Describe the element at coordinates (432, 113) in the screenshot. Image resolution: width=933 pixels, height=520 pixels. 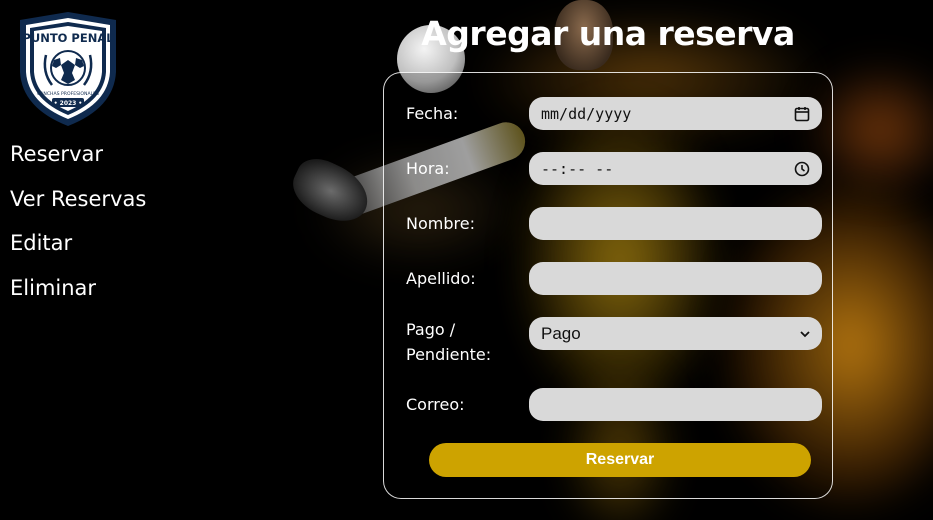
I see `fecha-label: Fecha:` at that location.